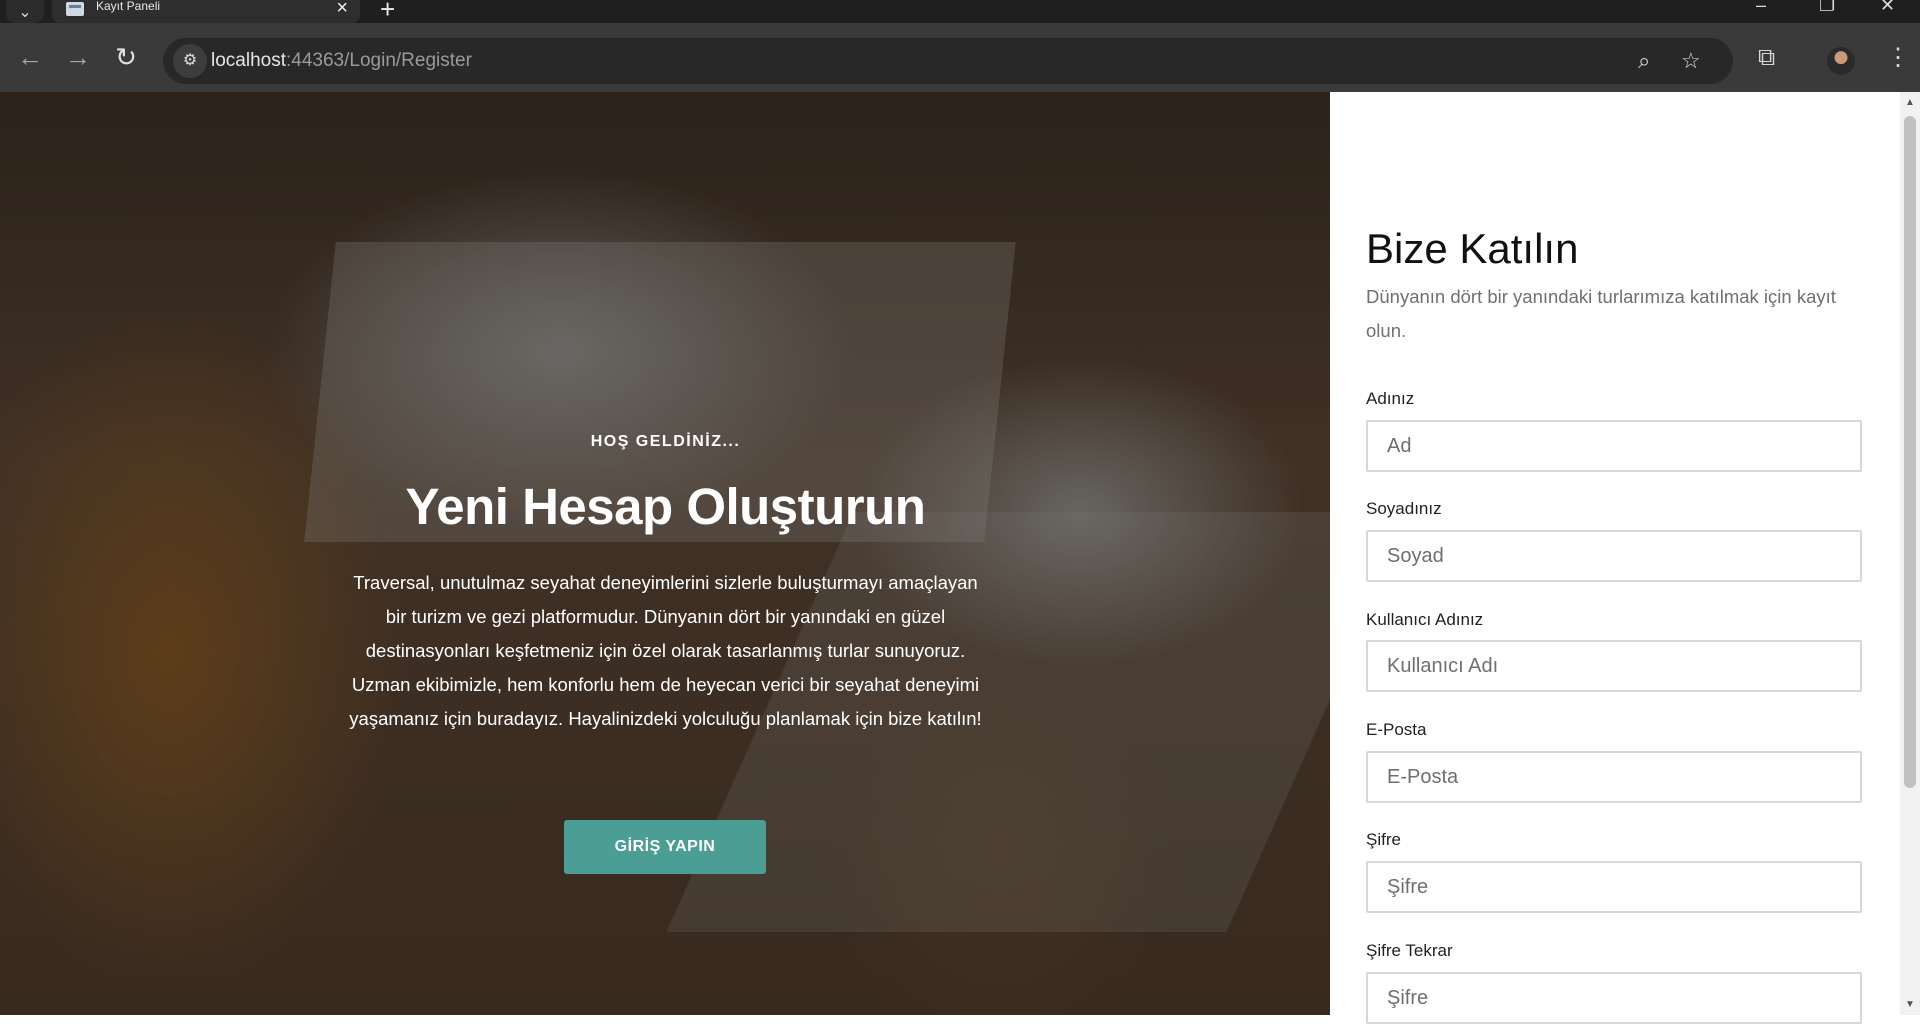  Describe the element at coordinates (1898, 58) in the screenshot. I see `more-vert-icon: ⋮` at that location.